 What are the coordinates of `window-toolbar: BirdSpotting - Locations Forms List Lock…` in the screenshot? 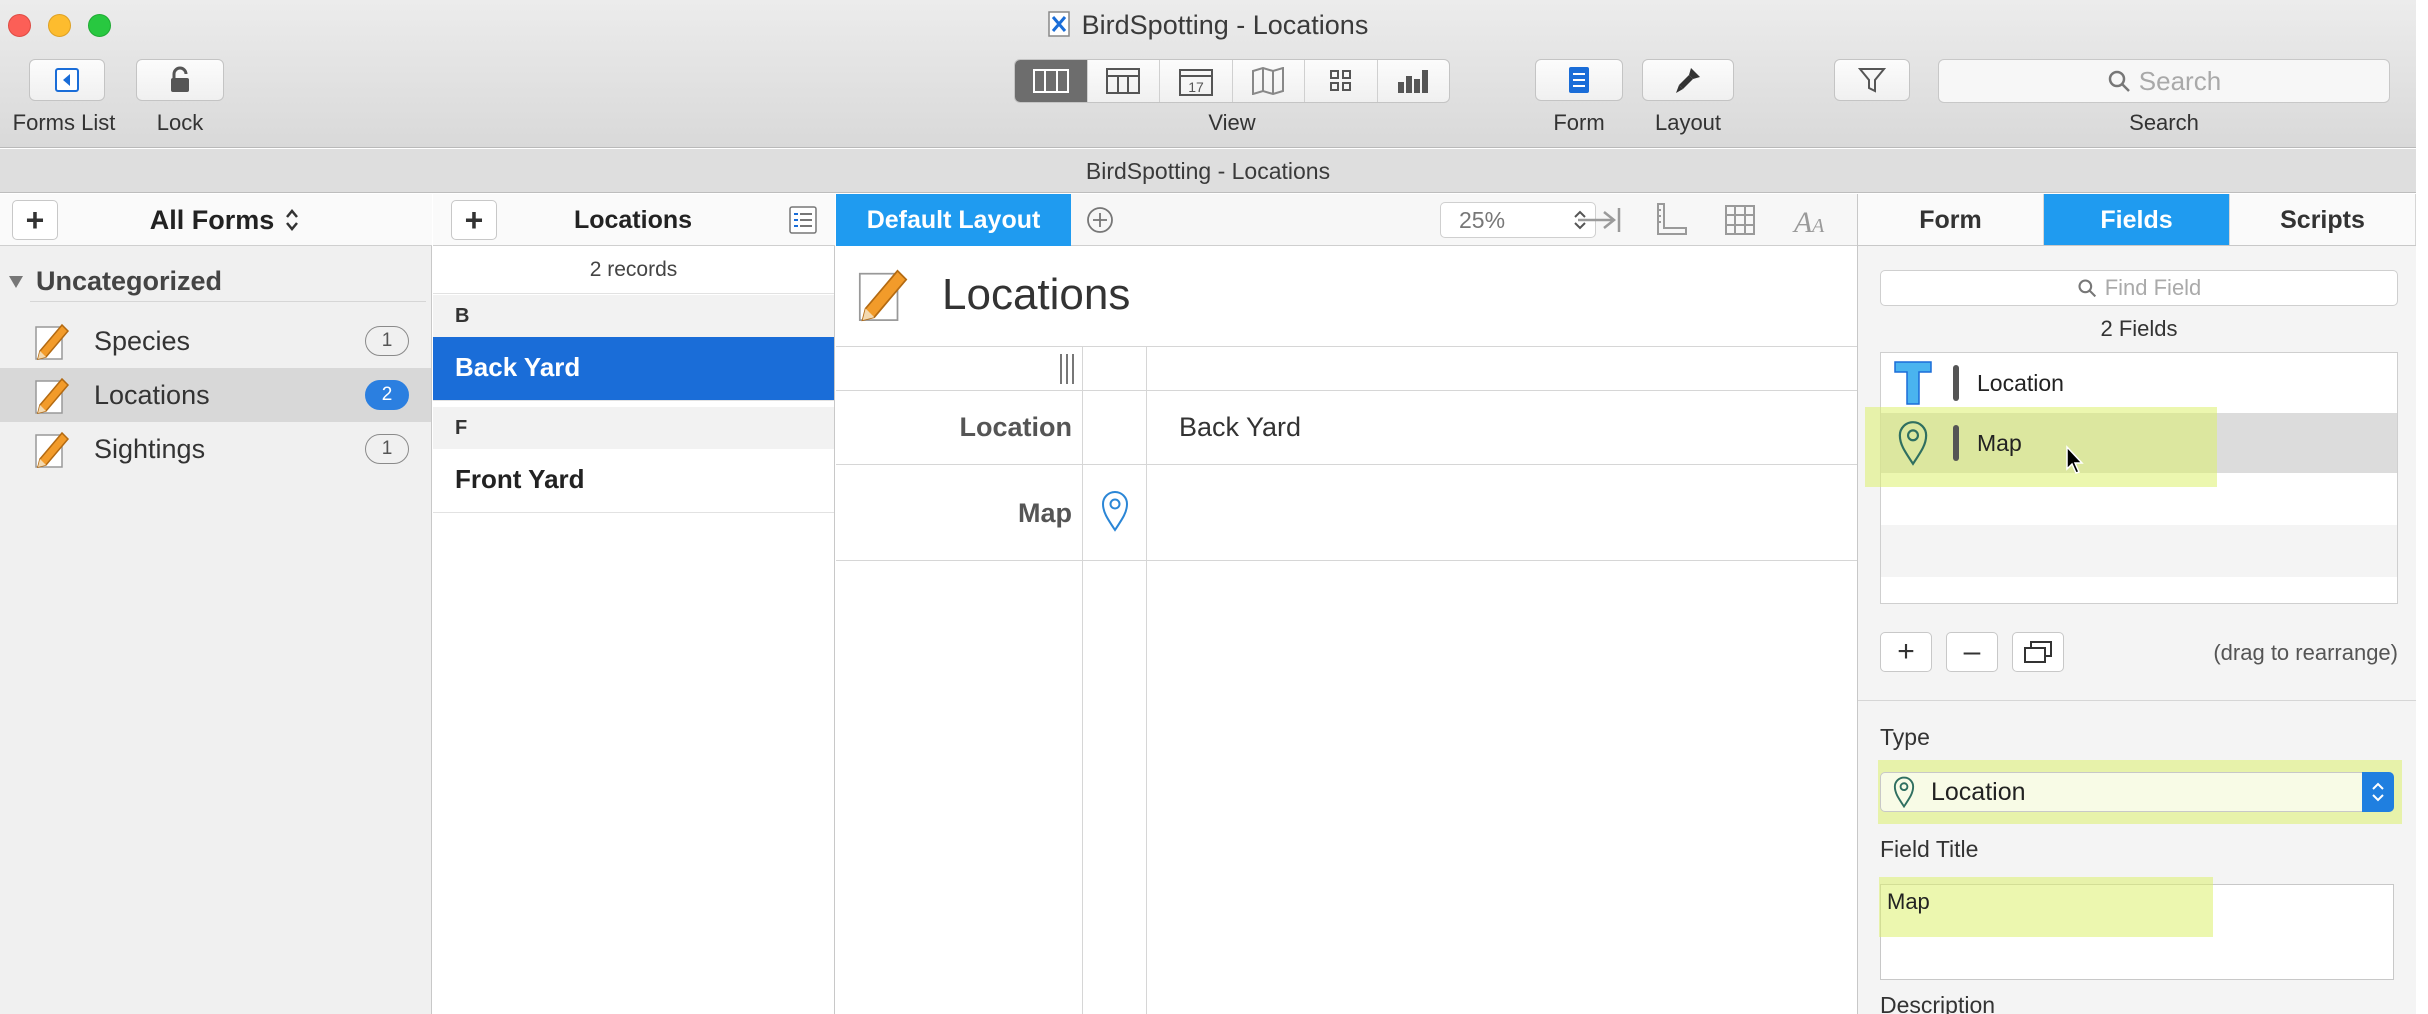 It's located at (1208, 74).